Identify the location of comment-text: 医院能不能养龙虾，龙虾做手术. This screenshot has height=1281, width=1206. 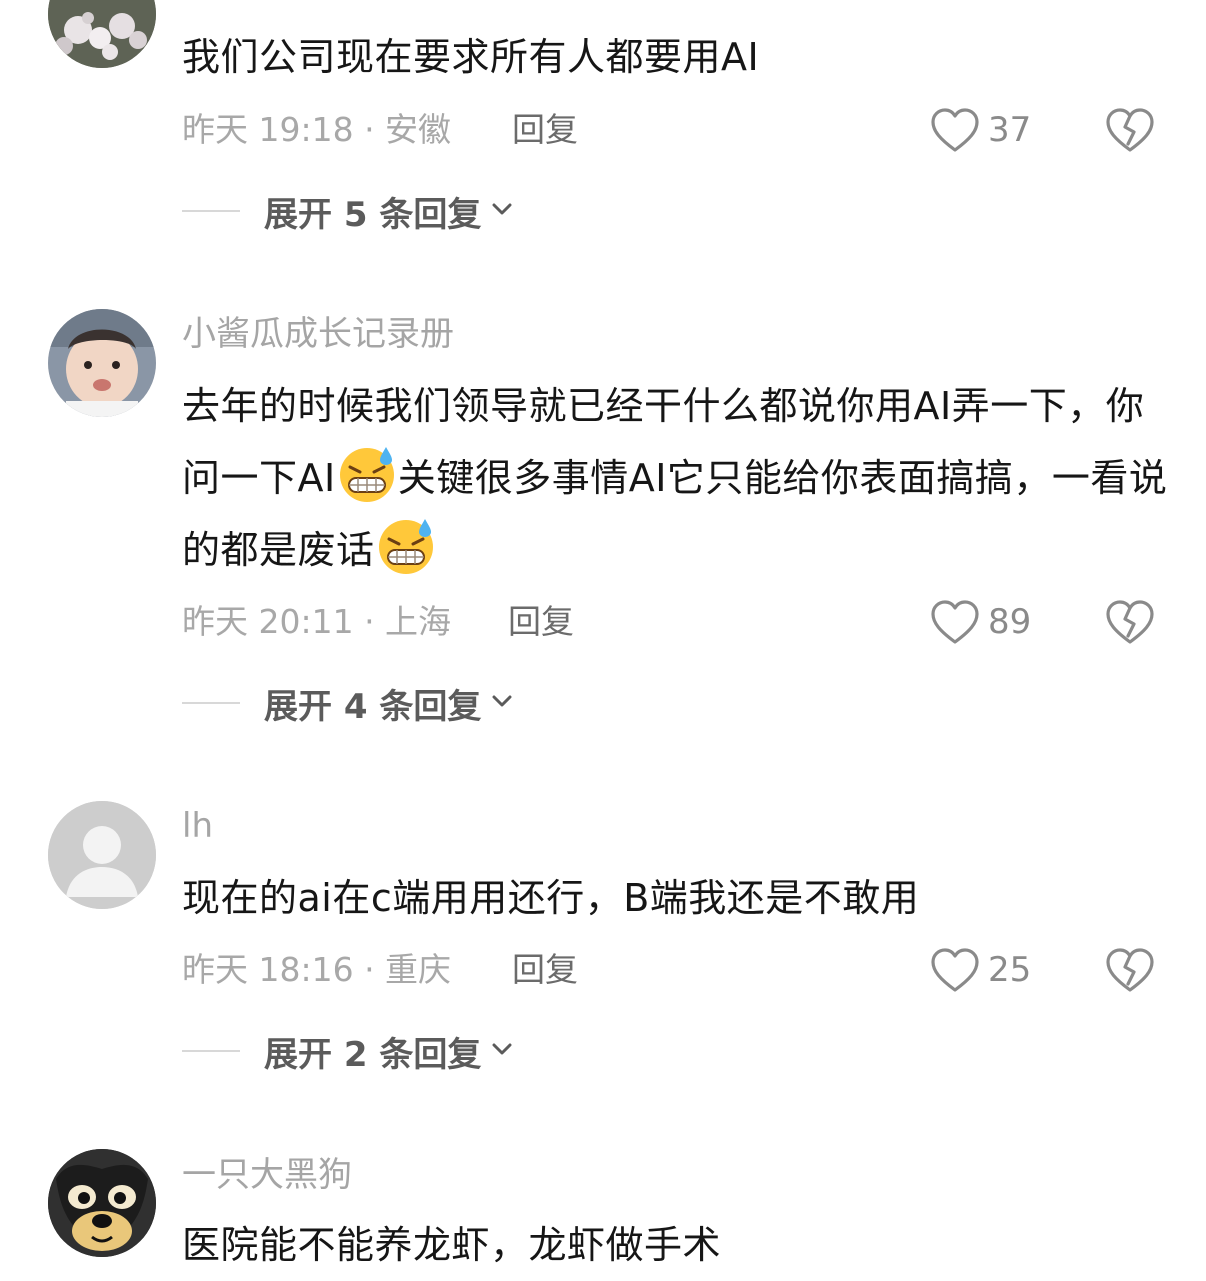
(452, 1245).